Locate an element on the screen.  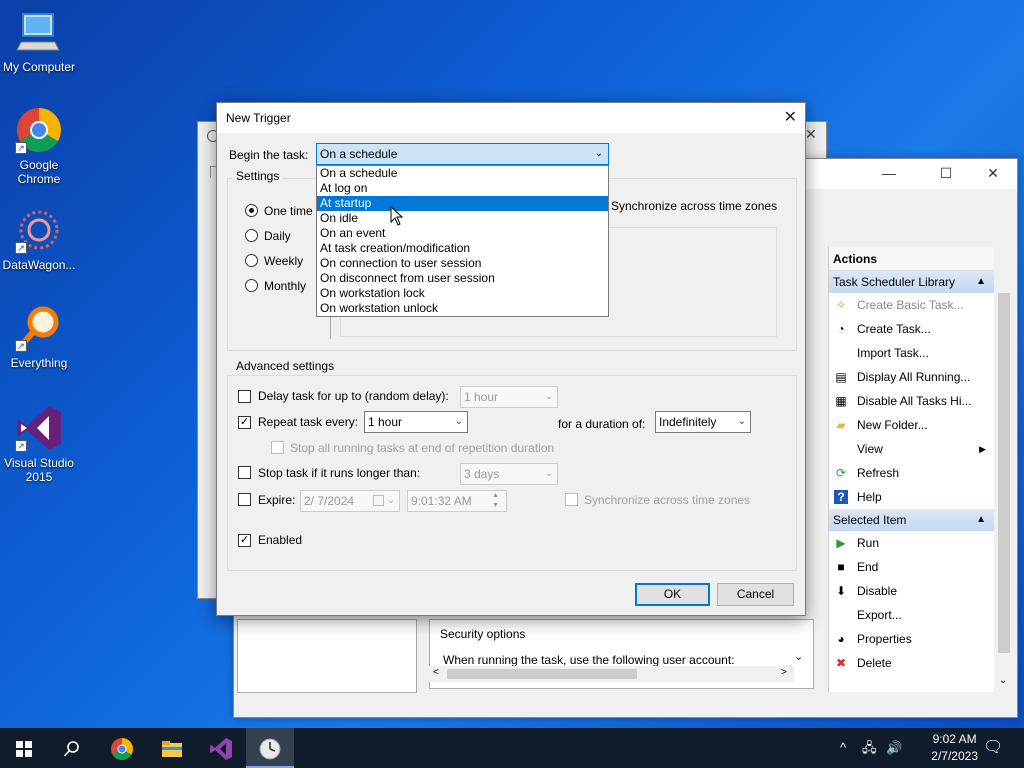
desktop-icon-my-computer: My Computer is located at coordinates (39, 41).